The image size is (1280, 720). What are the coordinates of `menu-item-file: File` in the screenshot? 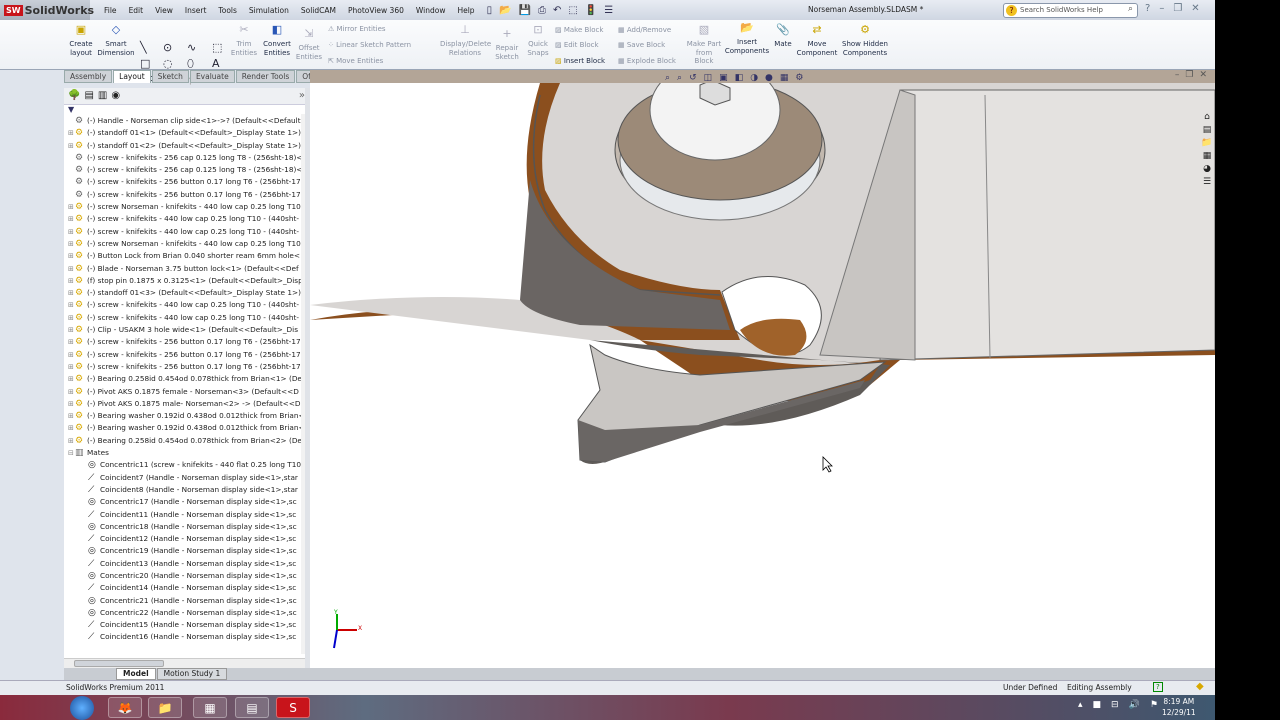 It's located at (110, 10).